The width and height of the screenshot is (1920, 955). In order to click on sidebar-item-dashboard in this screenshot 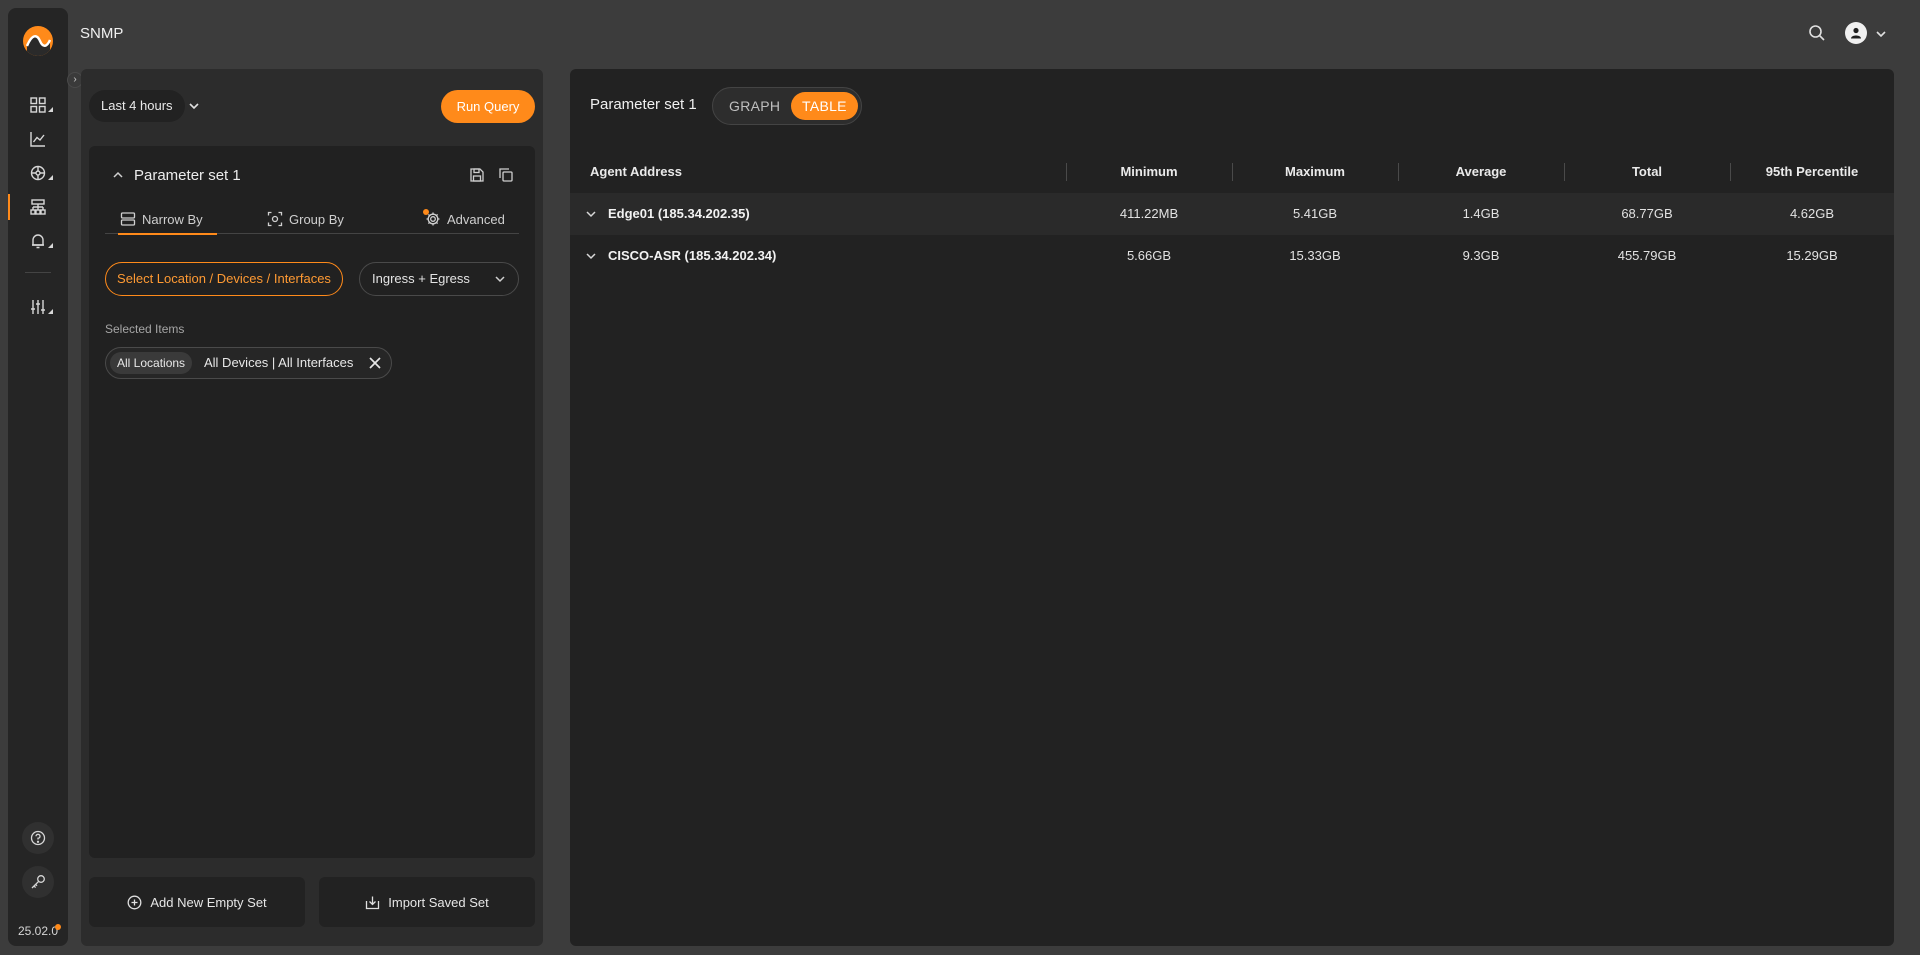, I will do `click(38, 105)`.